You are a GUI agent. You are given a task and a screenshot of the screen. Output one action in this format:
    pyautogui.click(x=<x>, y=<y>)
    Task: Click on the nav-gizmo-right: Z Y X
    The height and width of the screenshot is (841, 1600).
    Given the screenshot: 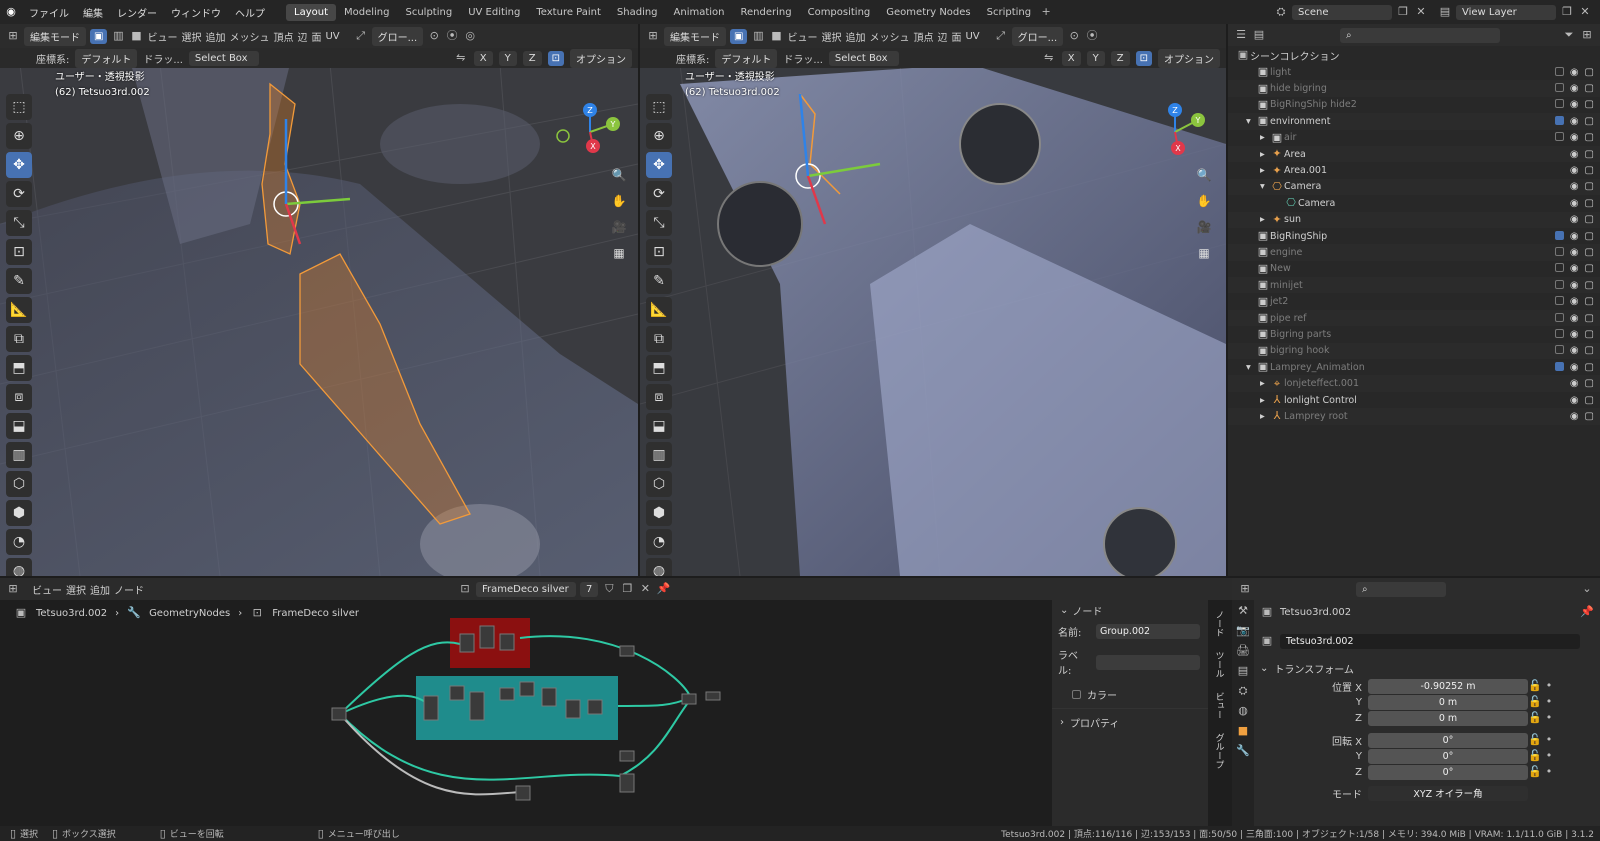 What is the action you would take?
    pyautogui.click(x=1175, y=132)
    